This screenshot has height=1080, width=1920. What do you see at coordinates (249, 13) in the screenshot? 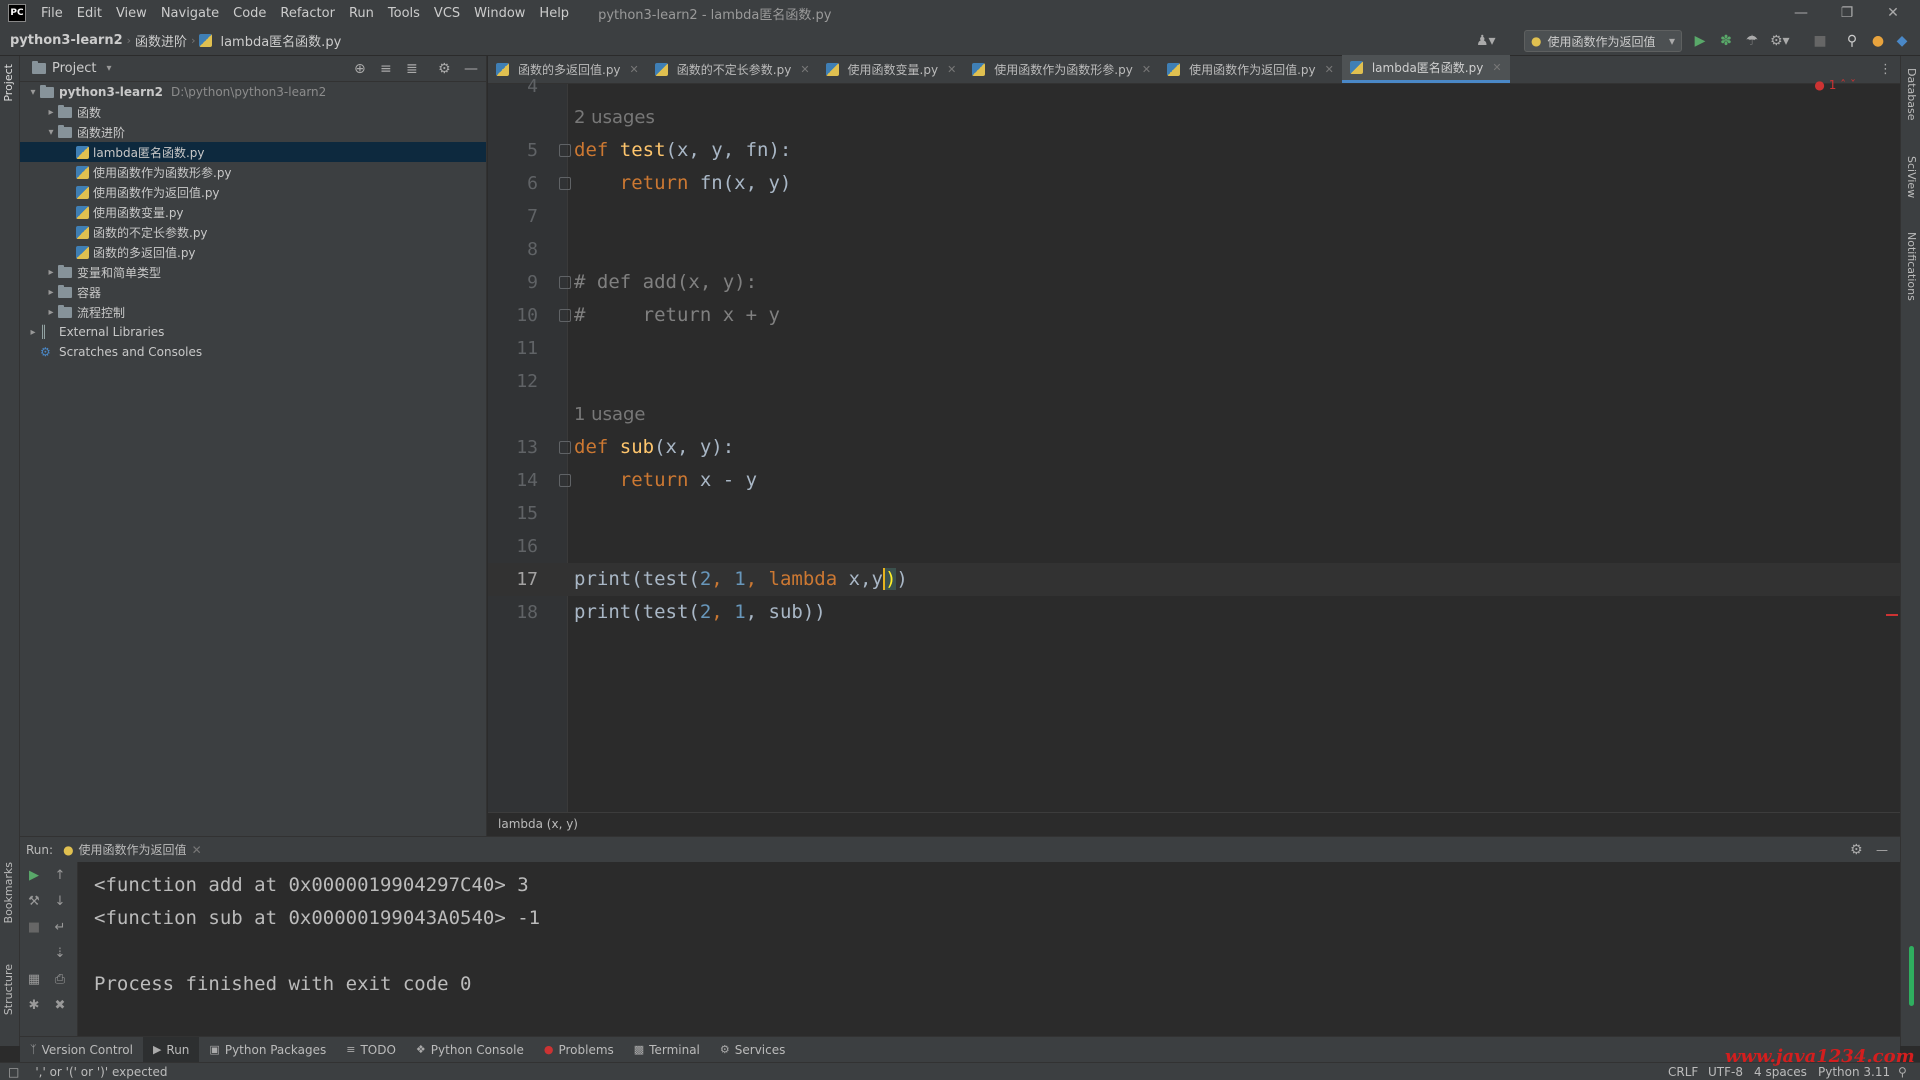
I see `menu-code: Code` at bounding box center [249, 13].